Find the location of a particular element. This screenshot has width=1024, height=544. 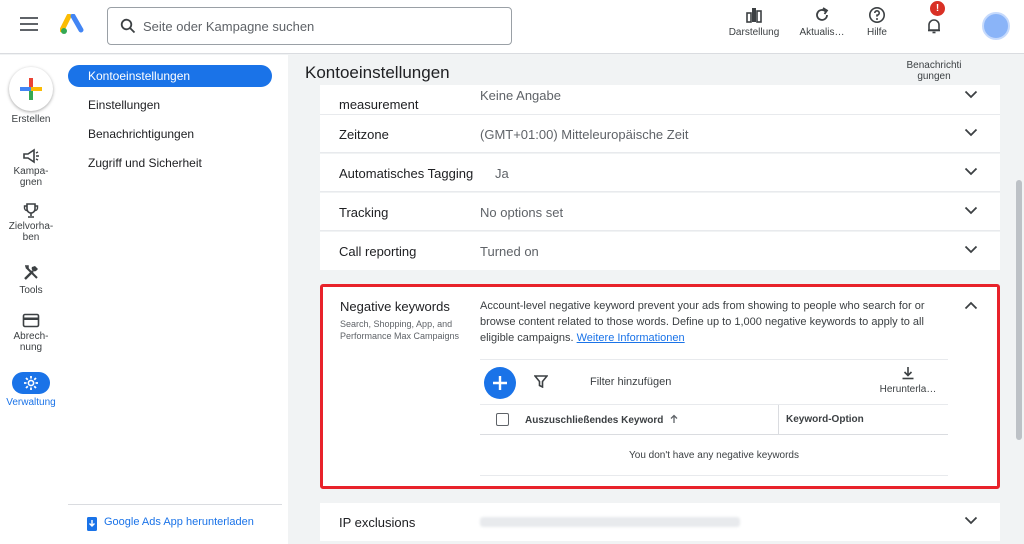

refresh-icon is located at coordinates (822, 14).